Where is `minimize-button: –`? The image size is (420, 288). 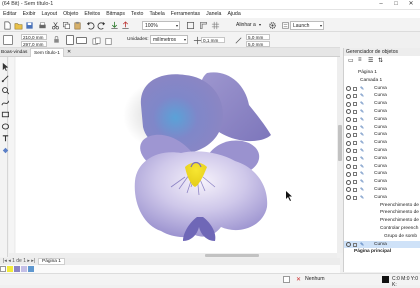 minimize-button: – is located at coordinates (381, 4).